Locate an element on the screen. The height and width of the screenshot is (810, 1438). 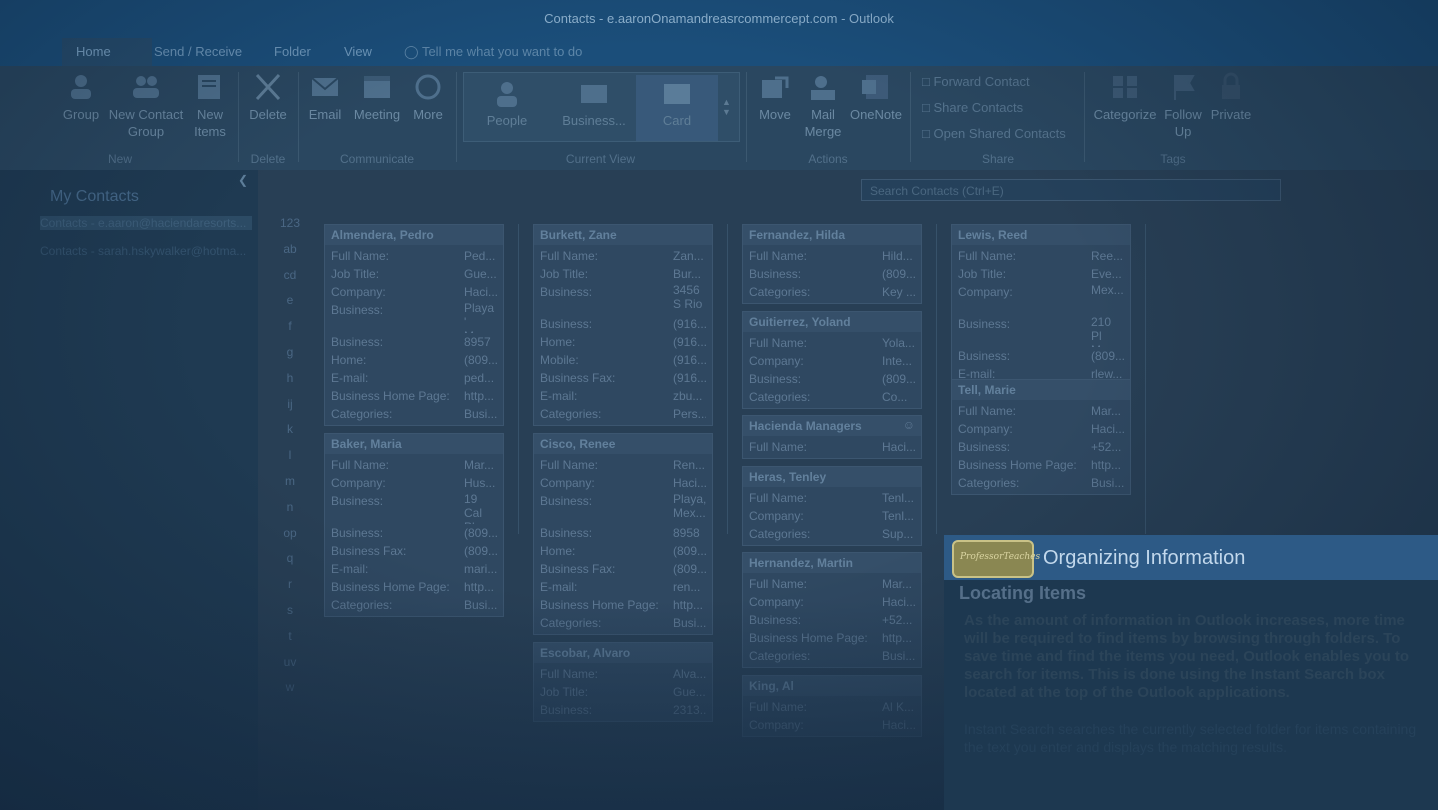
lock-icon is located at coordinates (1231, 85).